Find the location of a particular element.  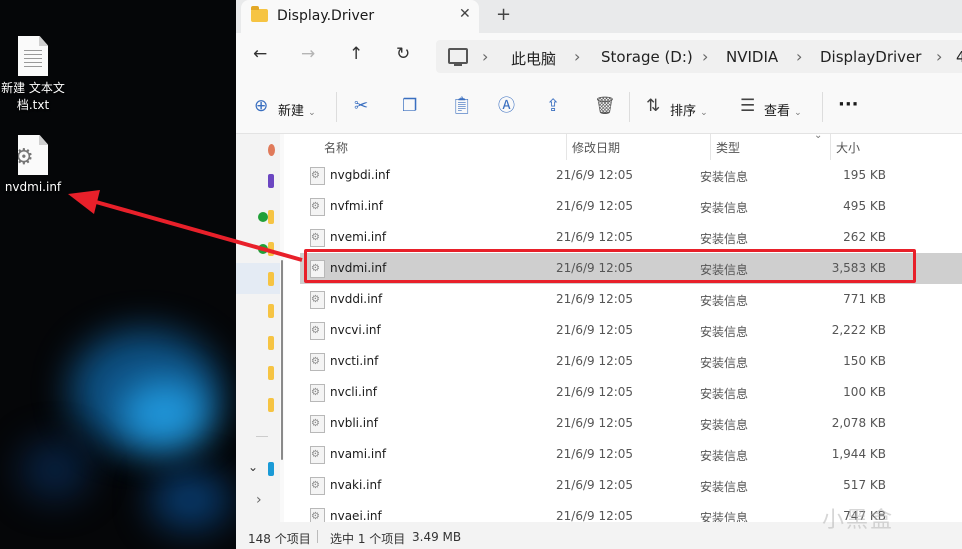

new-tab-button: + is located at coordinates (503, 14).